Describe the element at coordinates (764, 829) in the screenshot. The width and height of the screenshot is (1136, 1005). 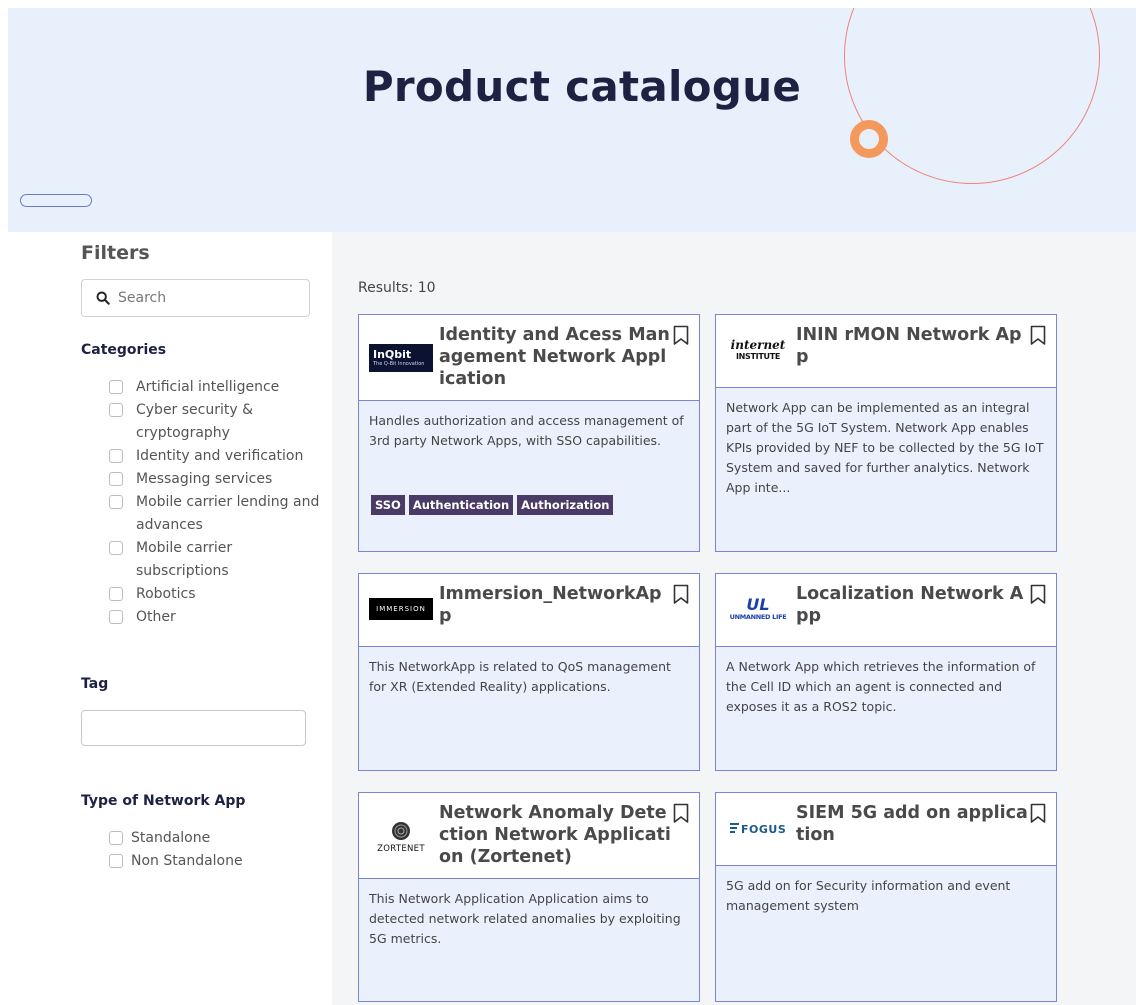
I see `logo-text: FOGUS` at that location.